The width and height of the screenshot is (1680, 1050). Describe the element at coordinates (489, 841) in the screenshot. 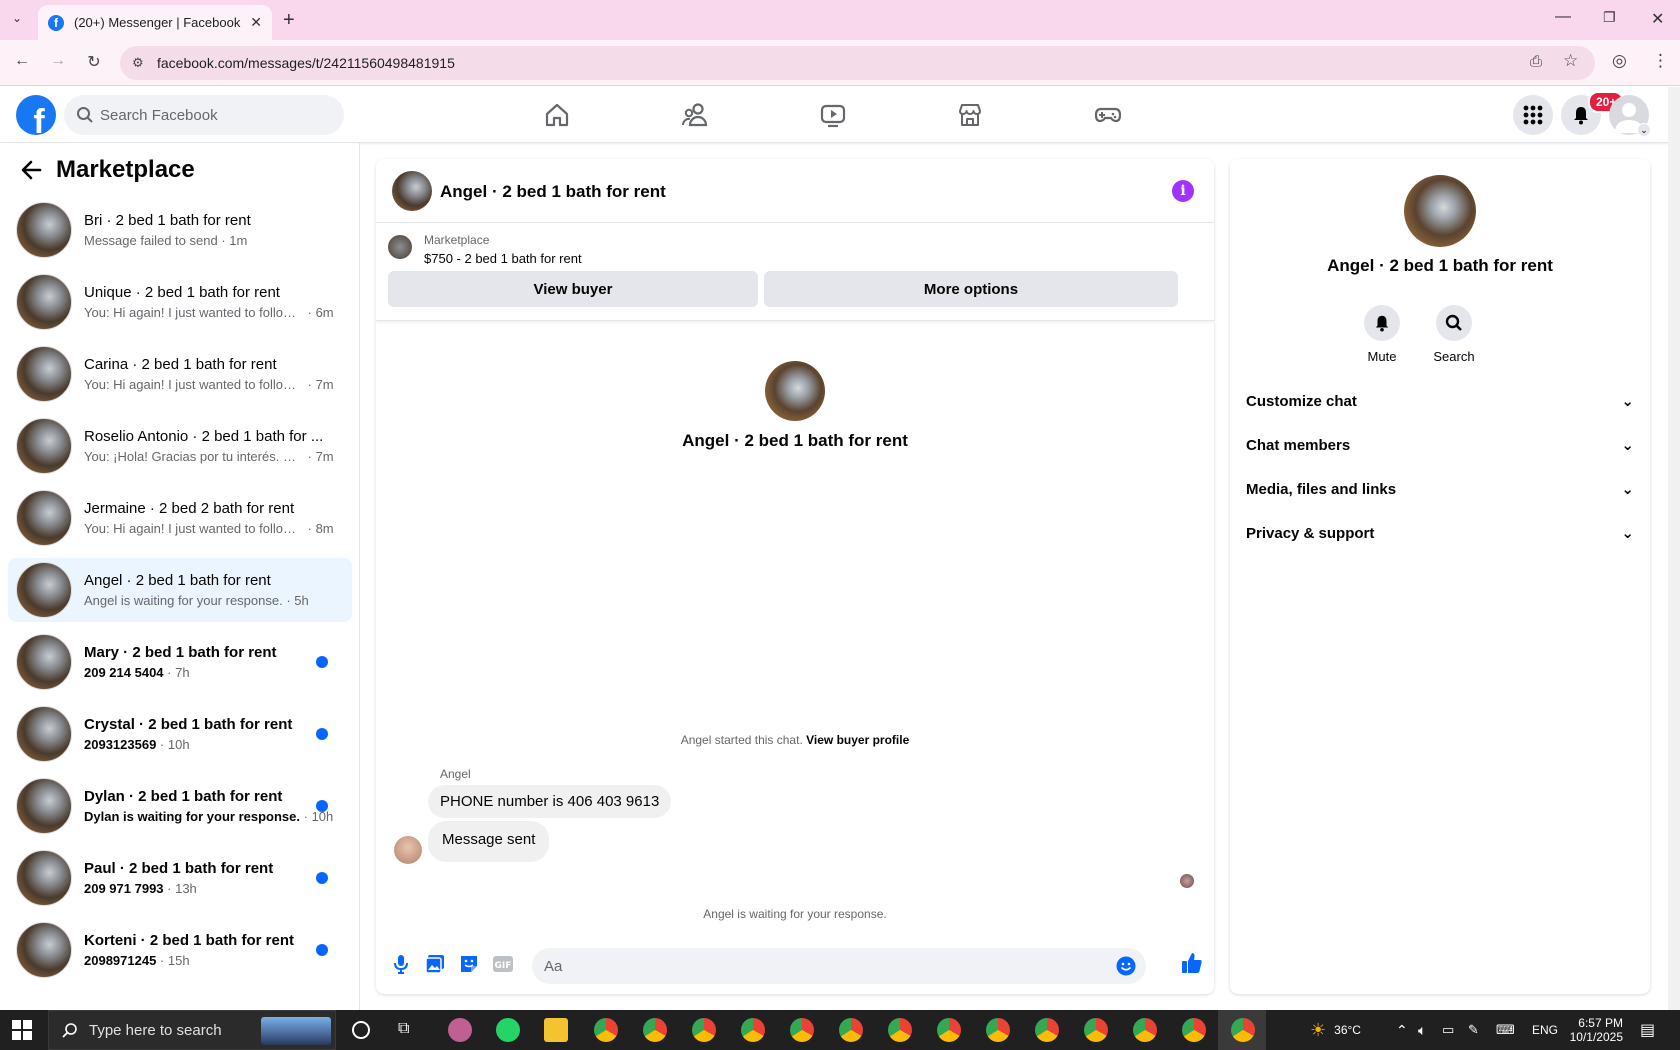

I see `message-bubble: Message sent` at that location.